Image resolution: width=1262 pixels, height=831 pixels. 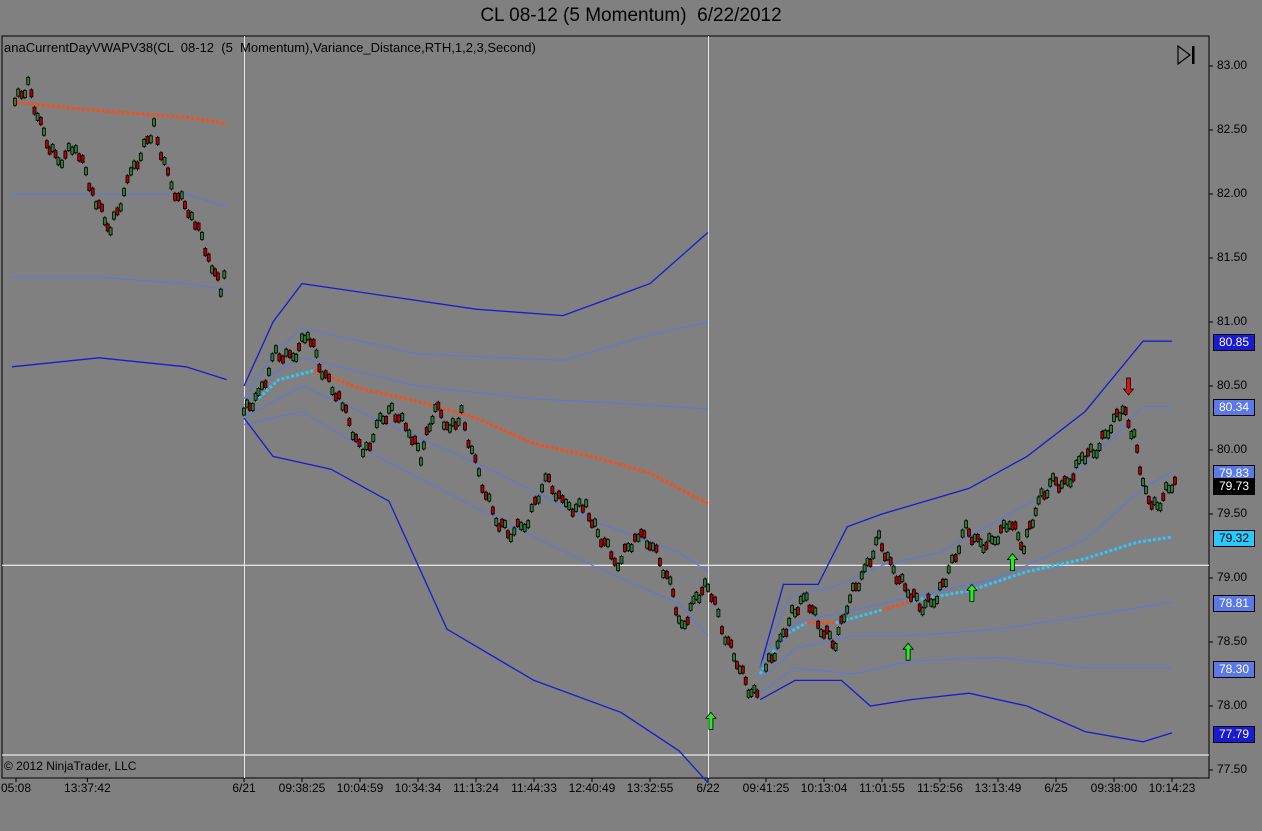 I want to click on band-s0_lower, so click(x=119, y=283).